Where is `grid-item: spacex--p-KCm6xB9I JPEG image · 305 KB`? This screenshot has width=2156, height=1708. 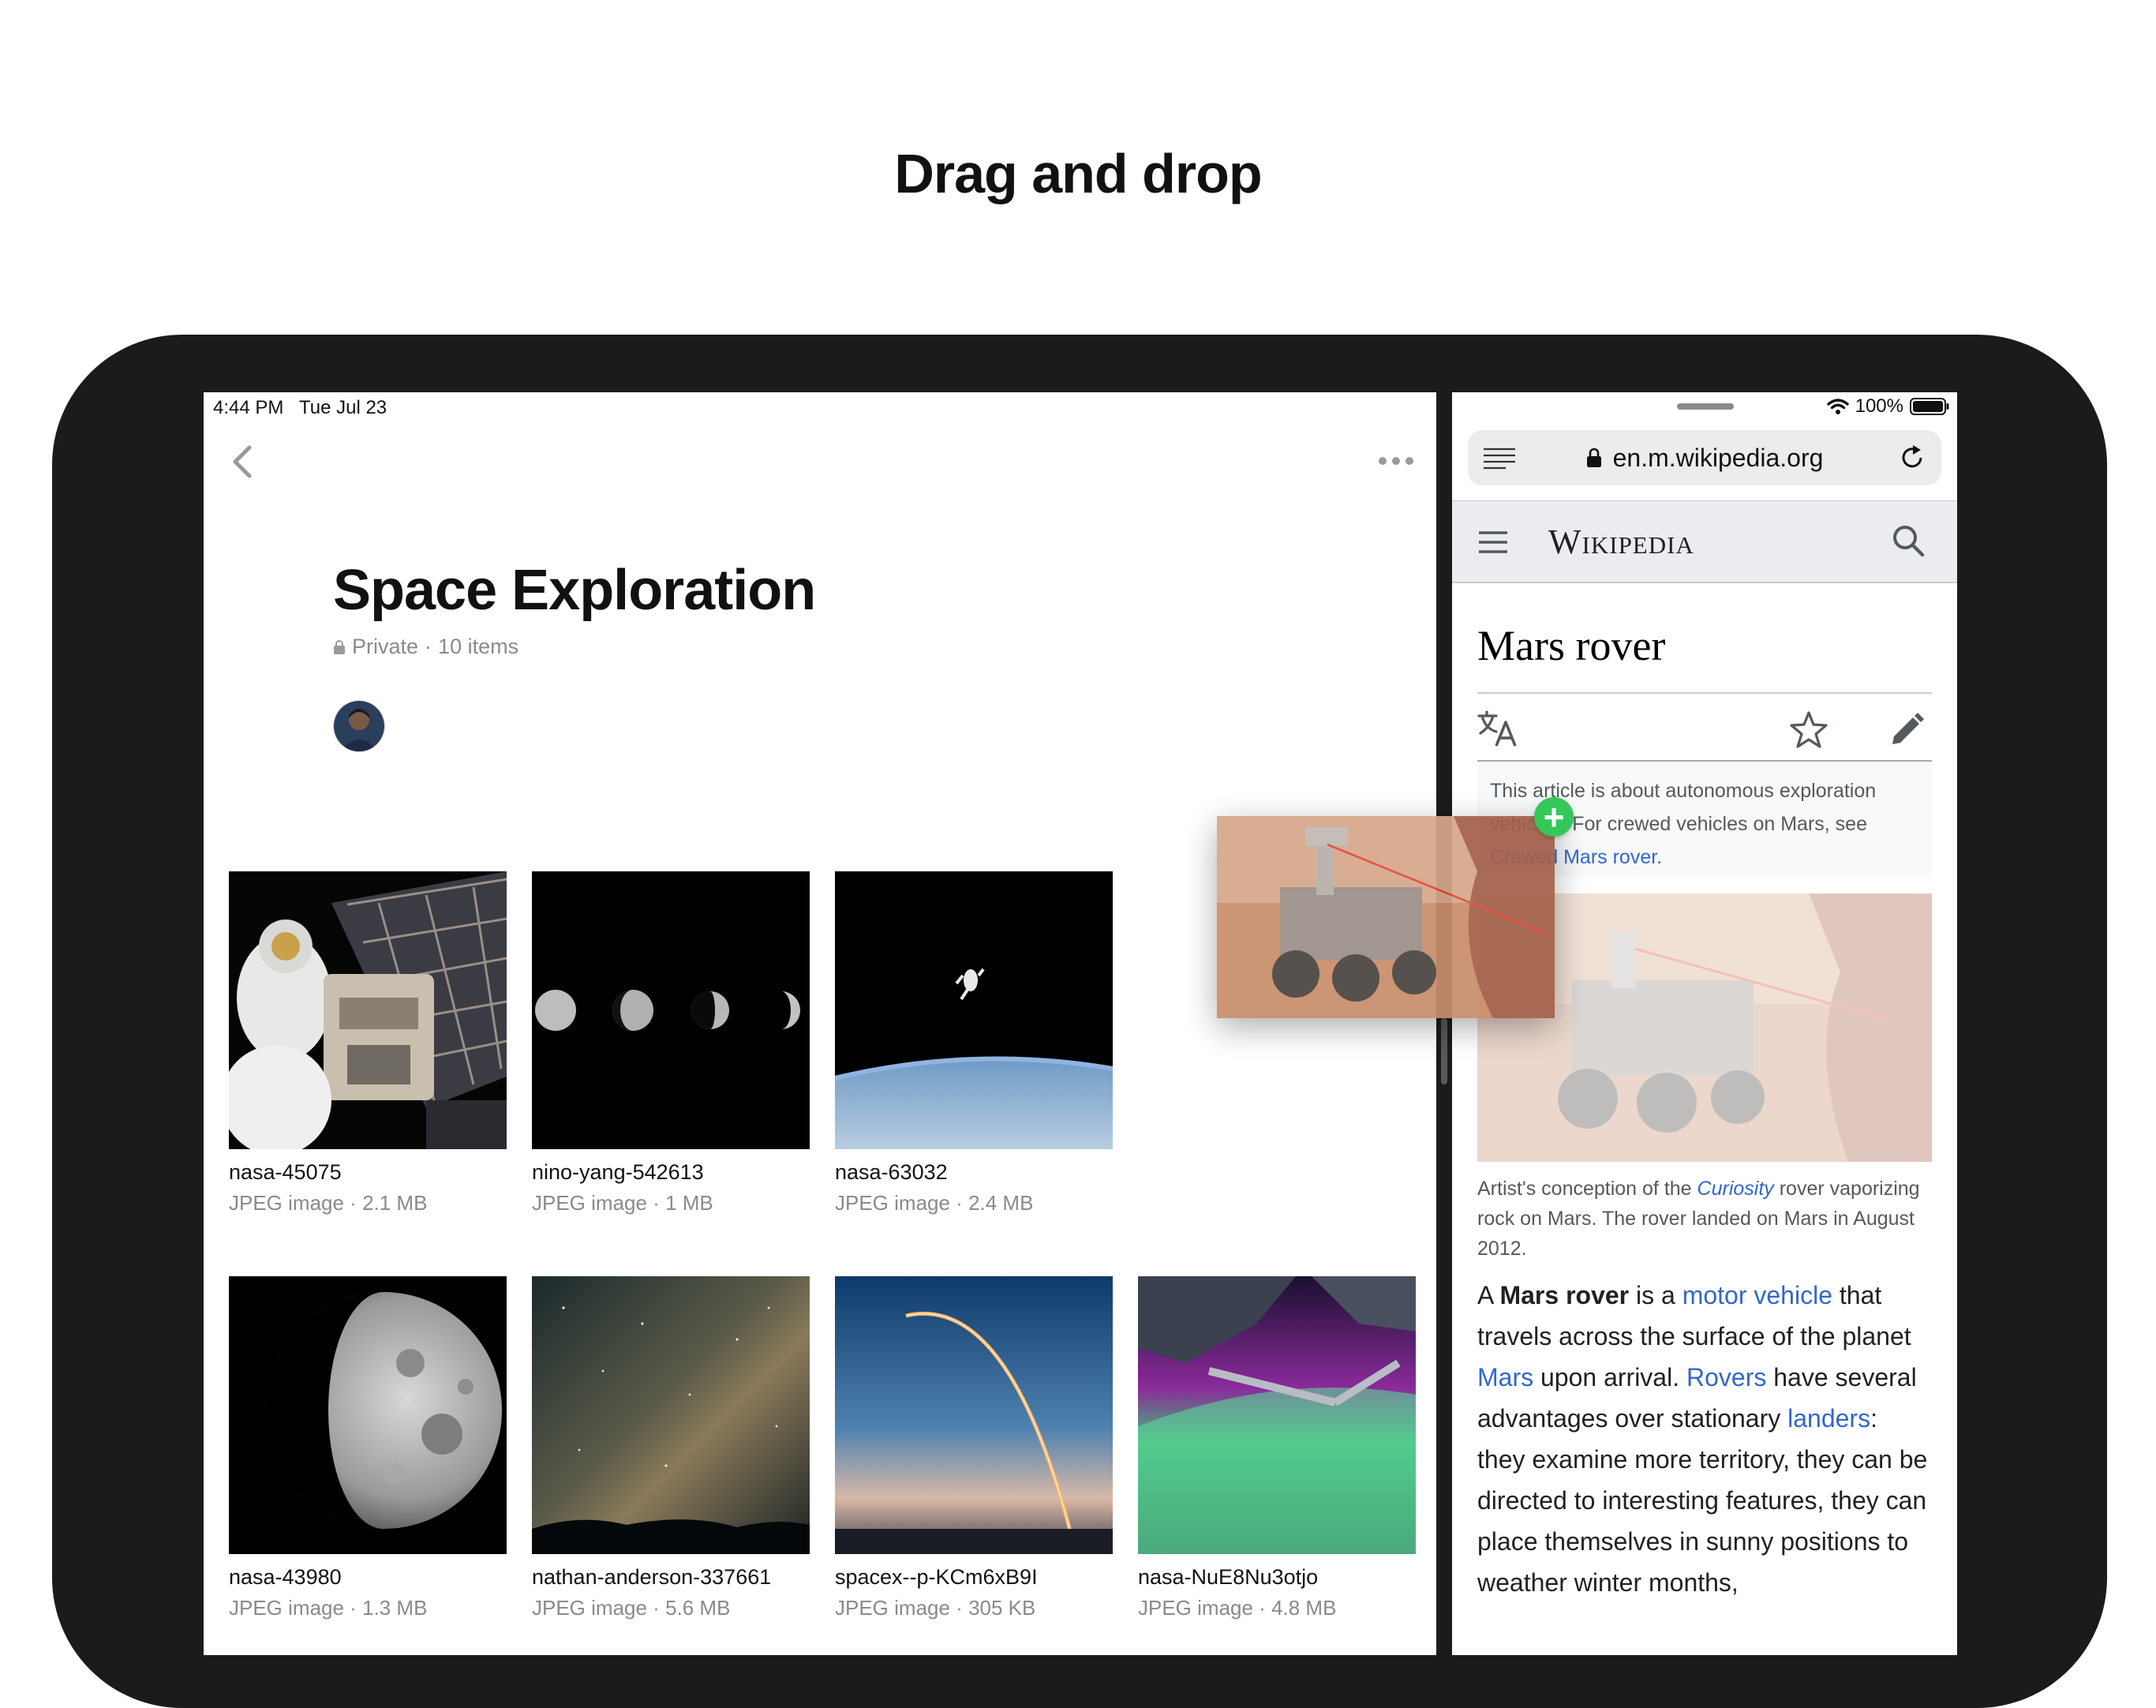 grid-item: spacex--p-KCm6xB9I JPEG image · 305 KB is located at coordinates (974, 1448).